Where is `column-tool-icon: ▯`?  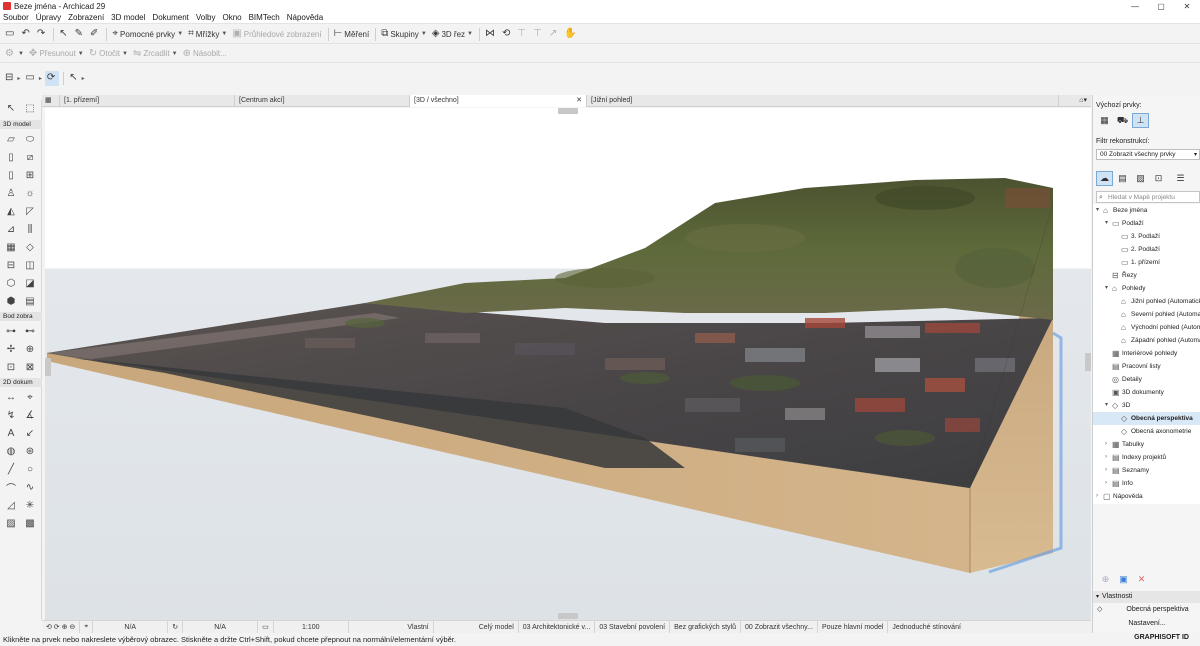 column-tool-icon: ▯ is located at coordinates (11, 157).